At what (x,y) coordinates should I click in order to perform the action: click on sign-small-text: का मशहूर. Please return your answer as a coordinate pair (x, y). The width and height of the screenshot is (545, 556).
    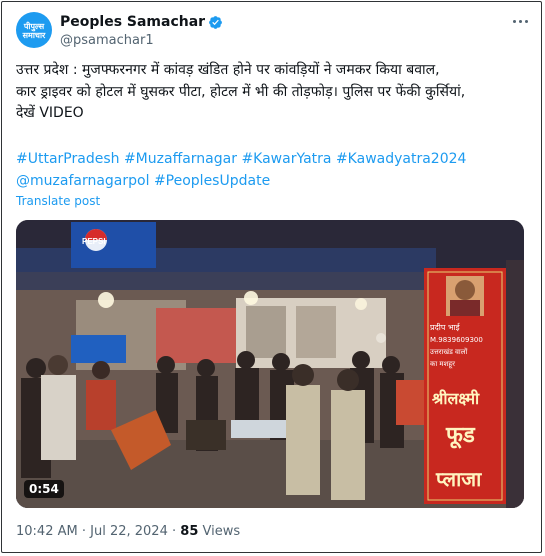
    Looking at the image, I should click on (442, 364).